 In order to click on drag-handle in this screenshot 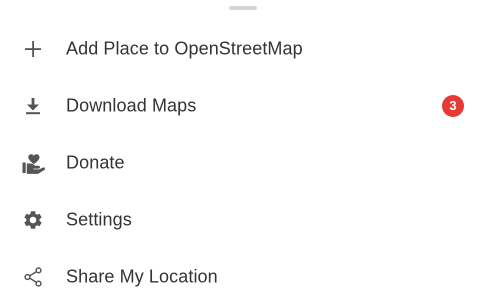, I will do `click(243, 8)`.